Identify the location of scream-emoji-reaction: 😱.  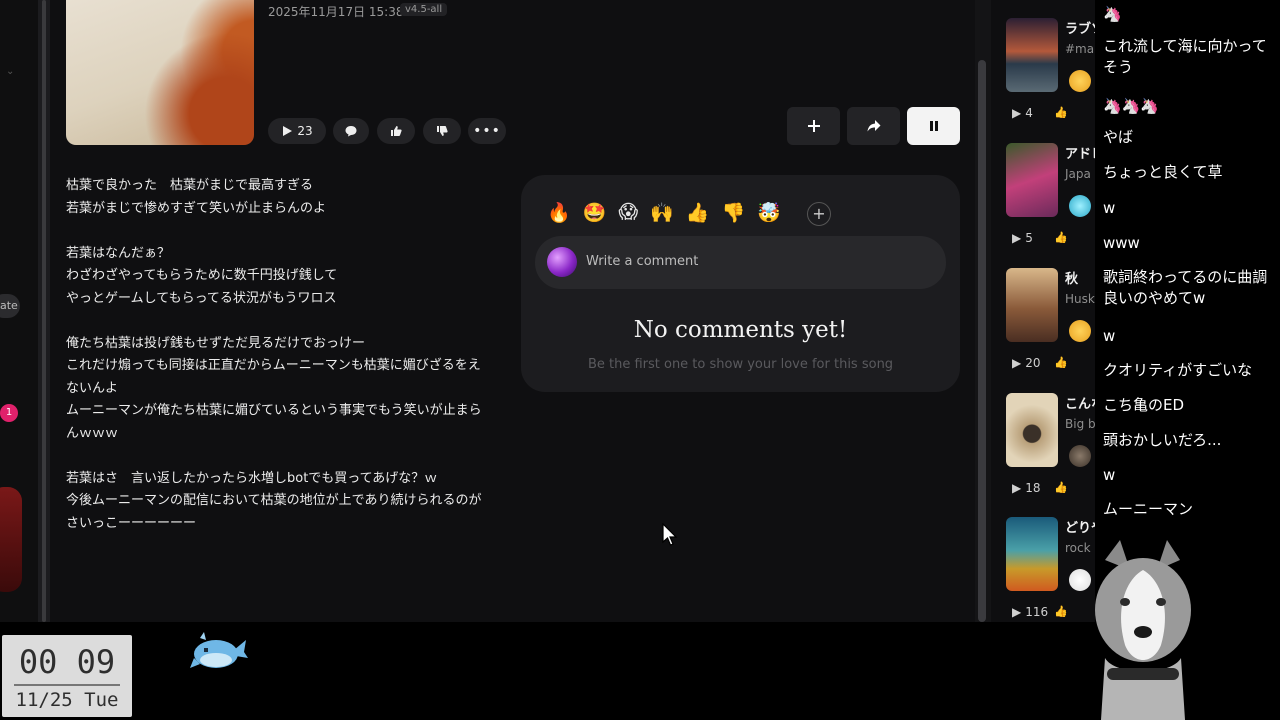
(628, 212).